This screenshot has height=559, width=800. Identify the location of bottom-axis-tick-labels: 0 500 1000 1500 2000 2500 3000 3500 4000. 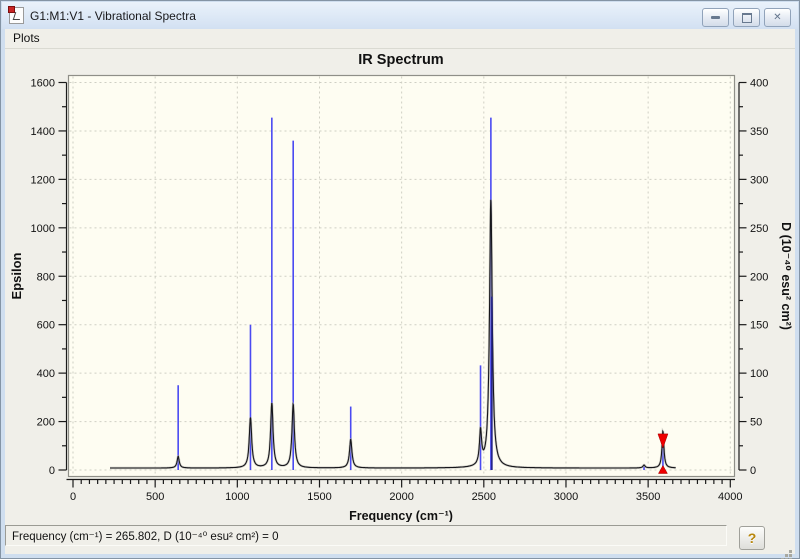
(406, 497).